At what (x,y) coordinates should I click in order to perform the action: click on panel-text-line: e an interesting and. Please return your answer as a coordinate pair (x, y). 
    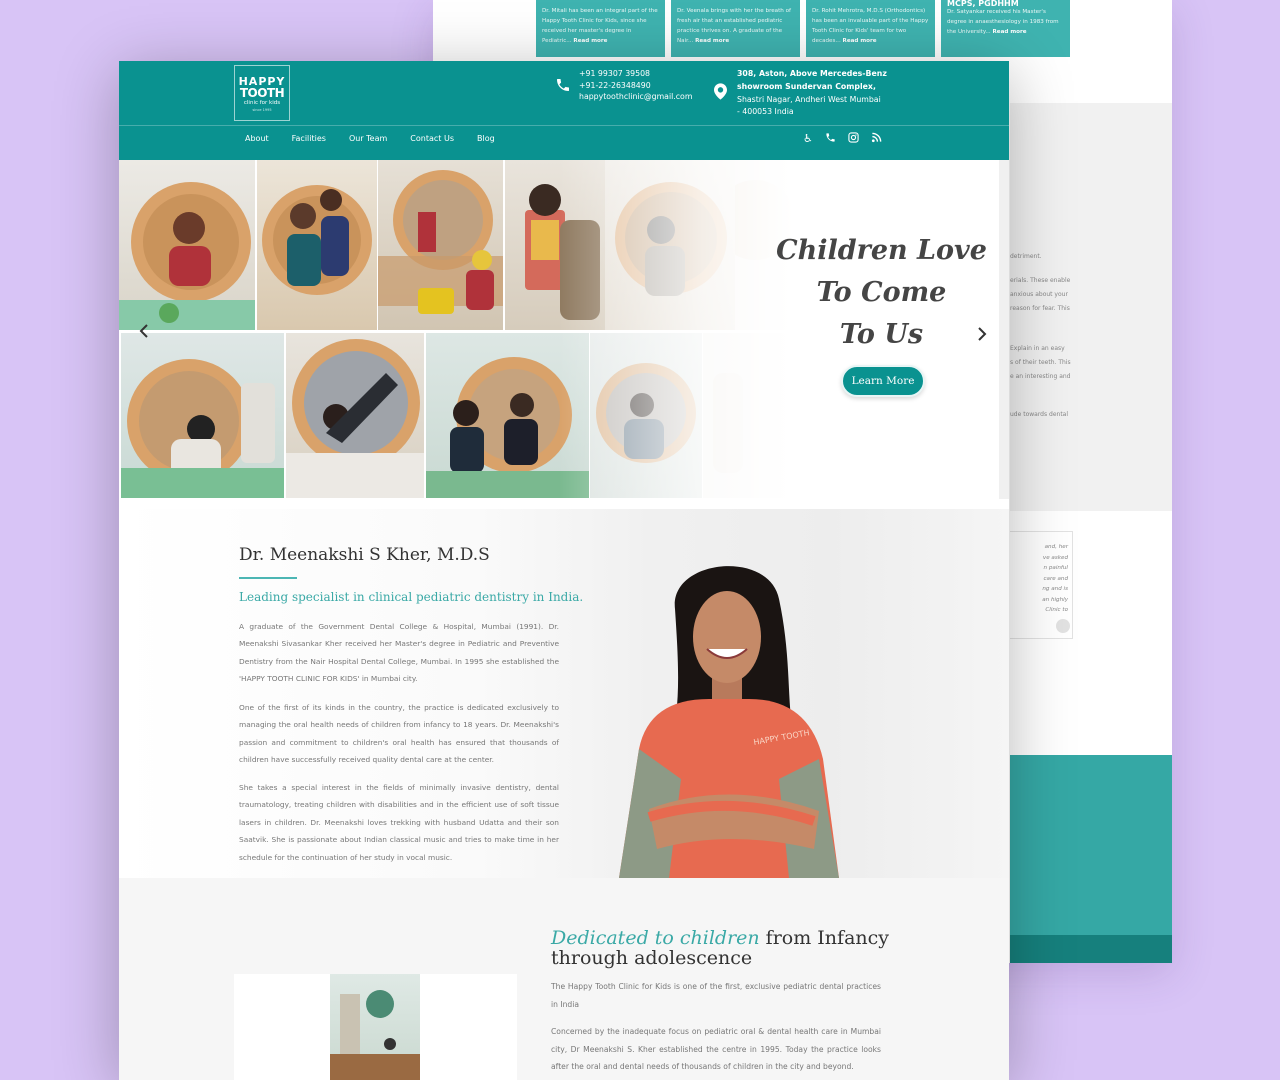
    Looking at the image, I should click on (1040, 376).